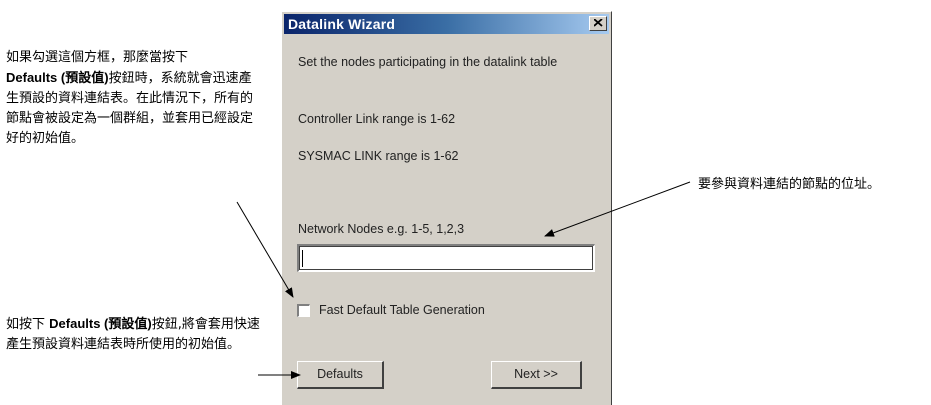 This screenshot has height=405, width=931. What do you see at coordinates (97, 57) in the screenshot?
I see `annotation-text: 如果勾選這個方框，那麼當按下` at bounding box center [97, 57].